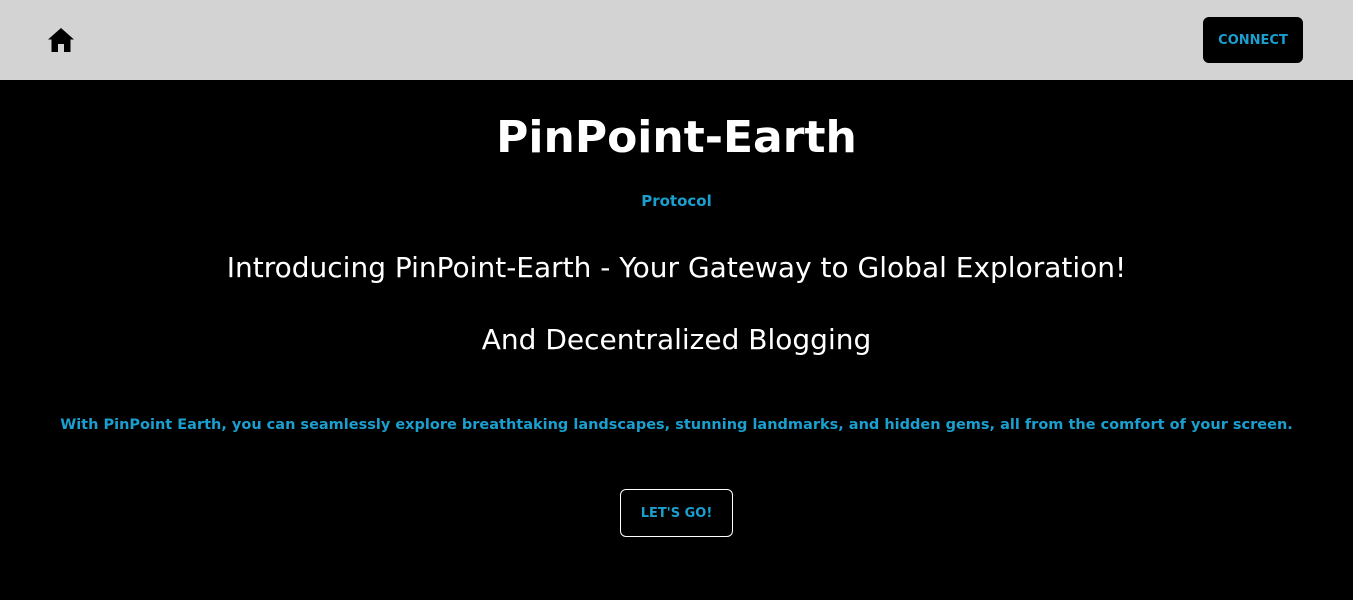 The image size is (1353, 600). I want to click on hero-headline-secondary: And Decentralized Blogging, so click(676, 339).